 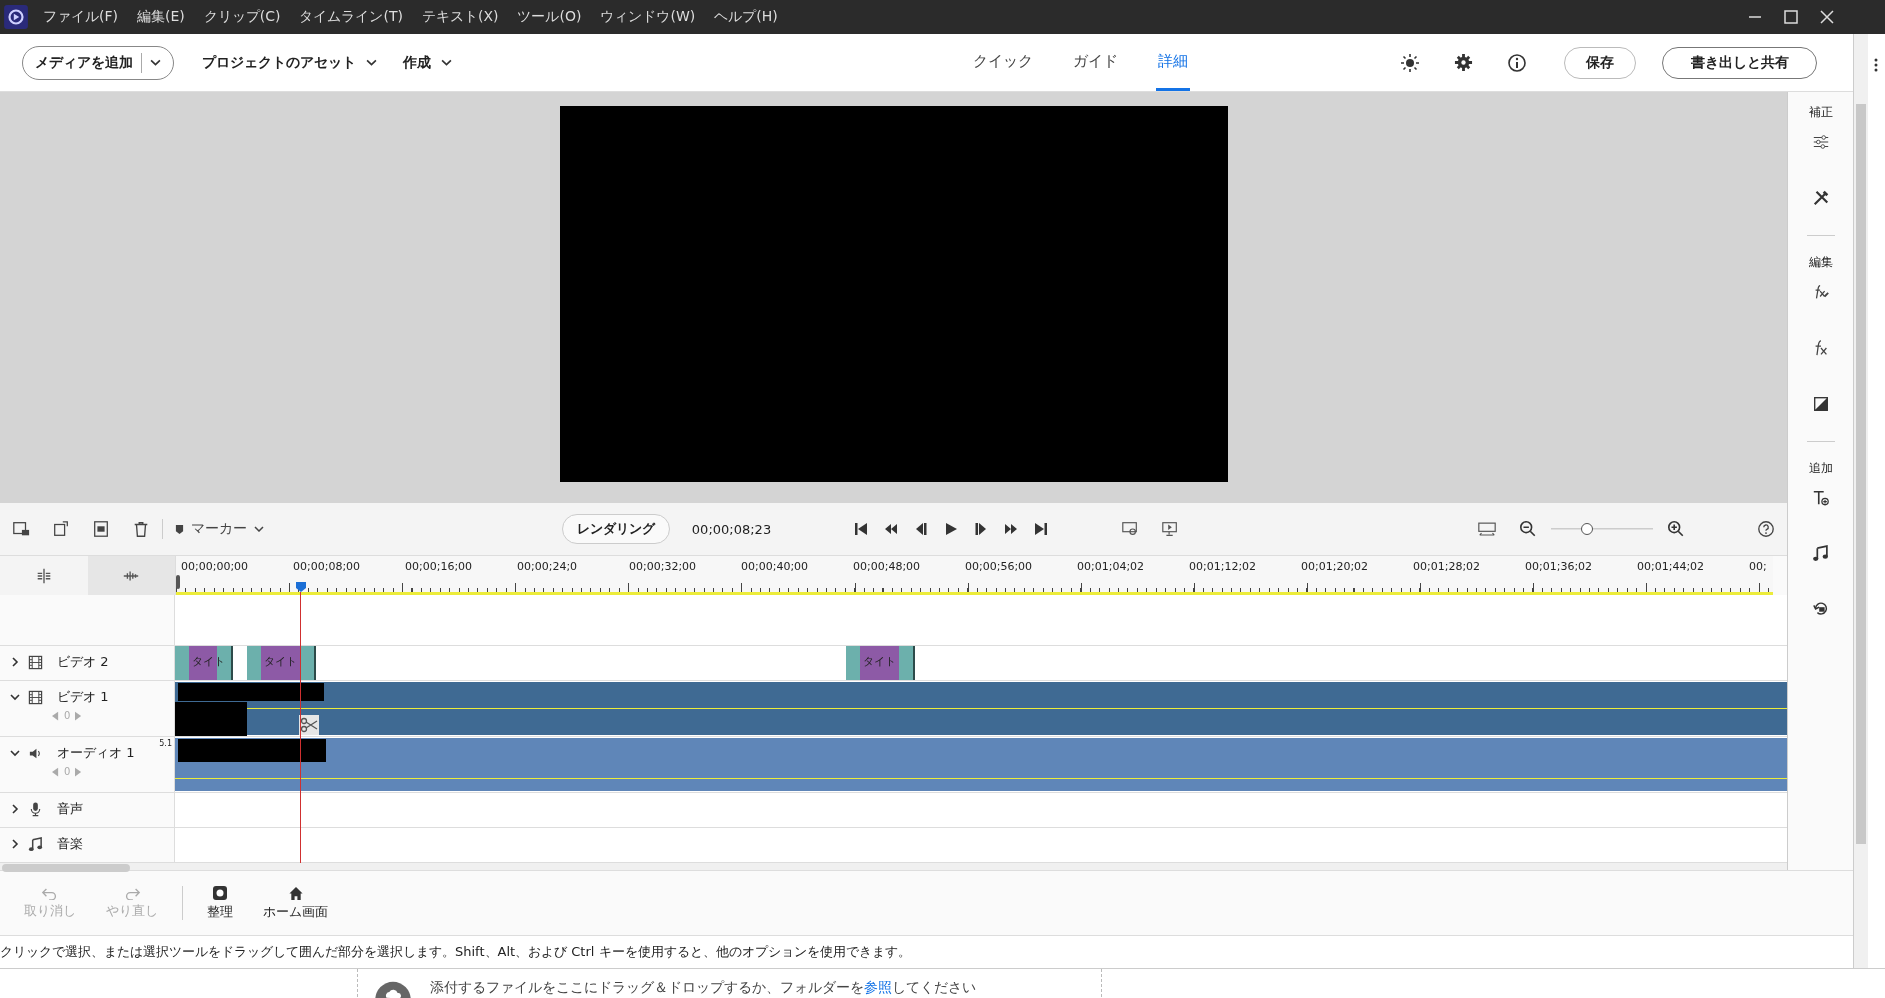 What do you see at coordinates (1041, 529) in the screenshot?
I see `go-to-end-icon` at bounding box center [1041, 529].